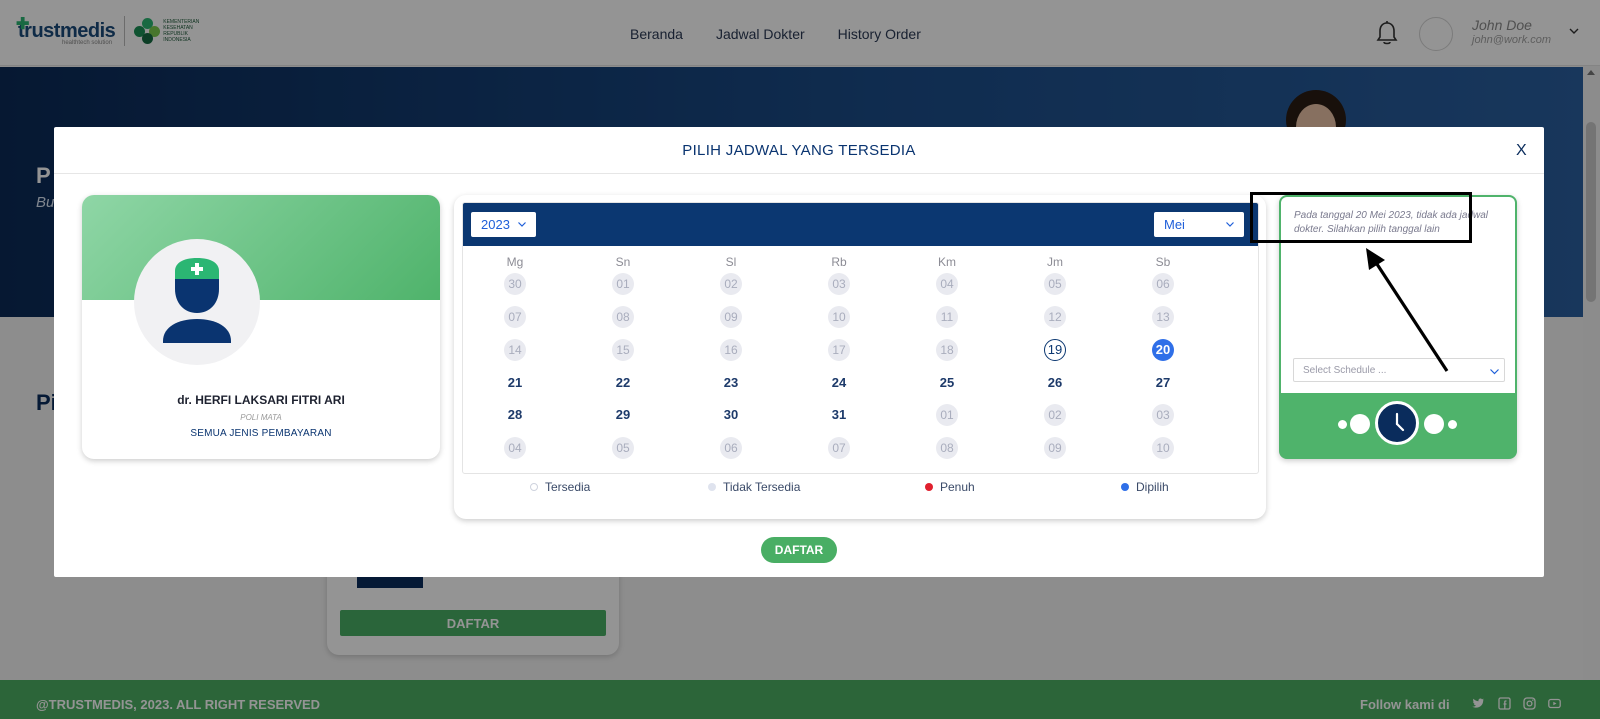  I want to click on legend-item: Tidak Tersedia, so click(754, 487).